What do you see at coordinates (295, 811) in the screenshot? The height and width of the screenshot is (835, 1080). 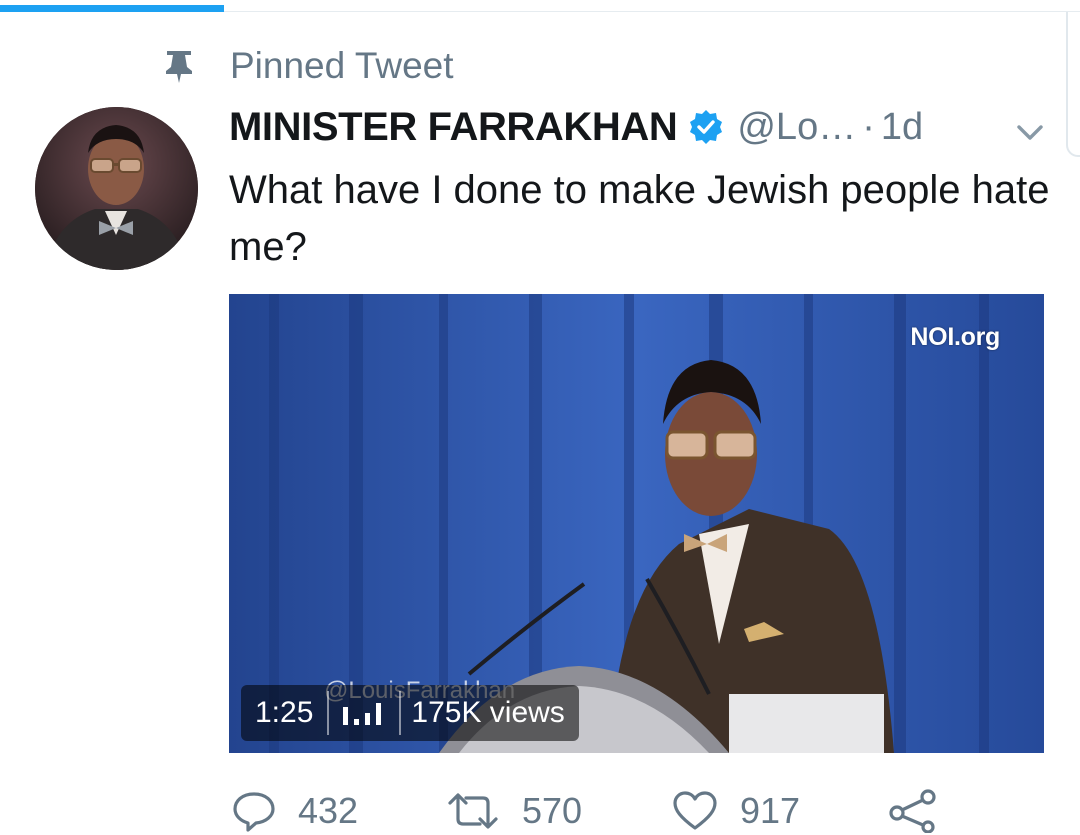 I see `reply-button: 432` at bounding box center [295, 811].